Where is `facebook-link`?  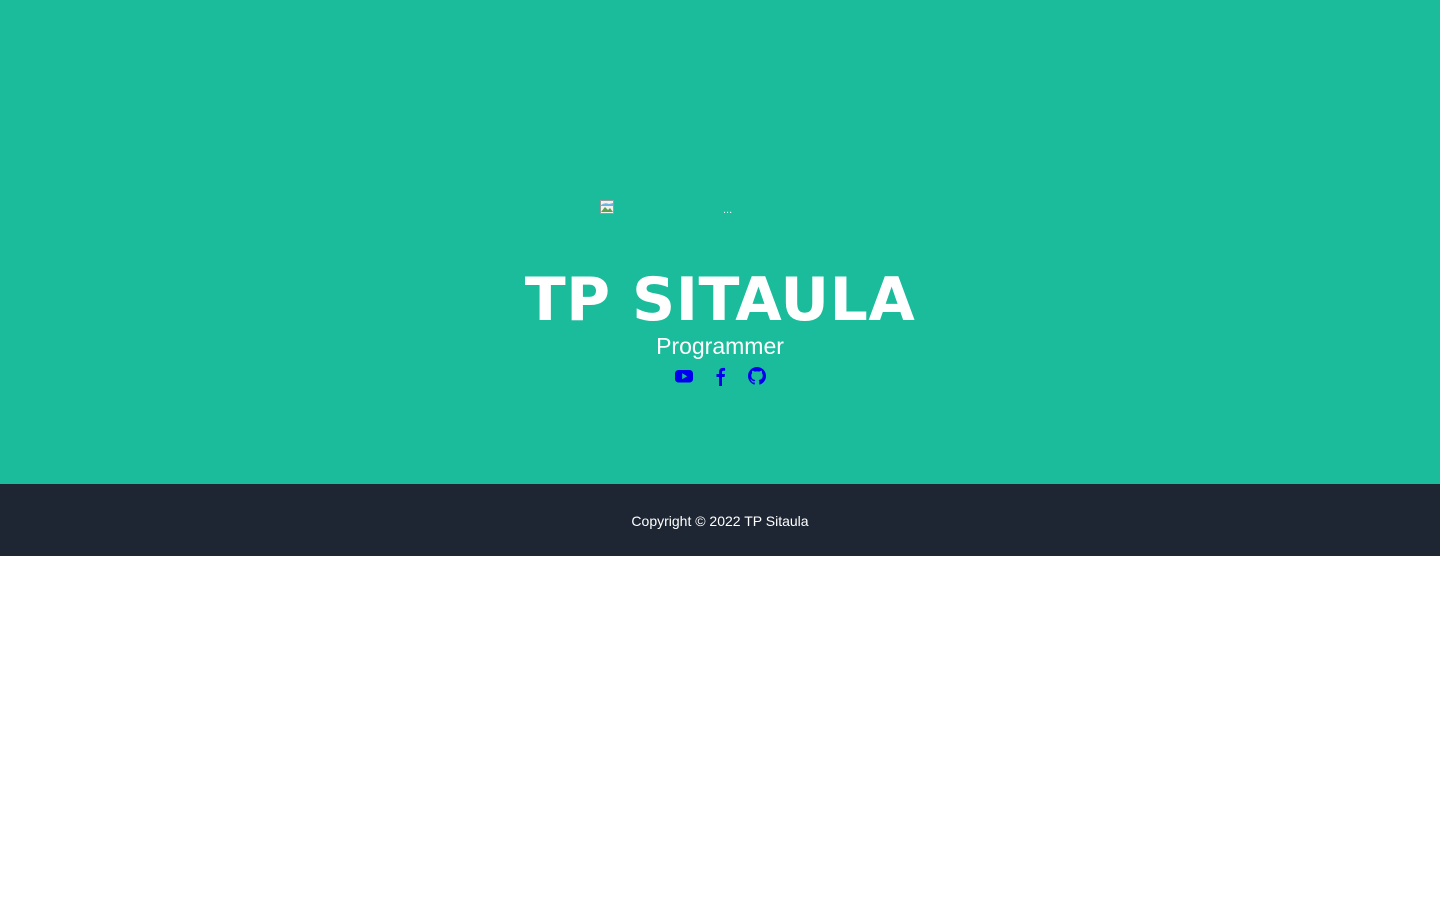 facebook-link is located at coordinates (720, 376).